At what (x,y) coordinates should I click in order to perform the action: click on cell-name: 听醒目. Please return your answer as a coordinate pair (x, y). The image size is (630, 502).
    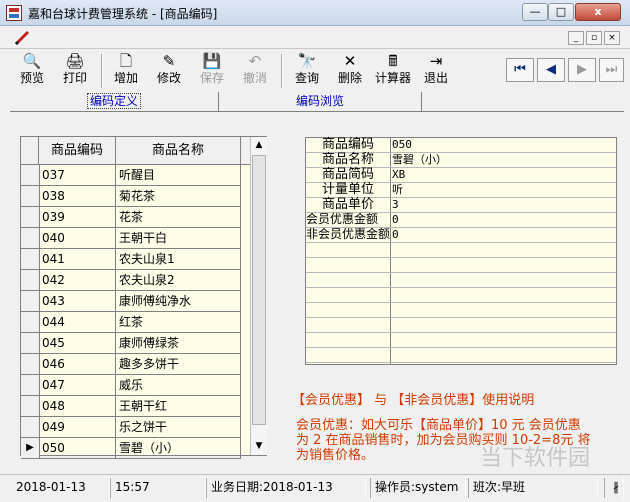
    Looking at the image, I should click on (178, 175).